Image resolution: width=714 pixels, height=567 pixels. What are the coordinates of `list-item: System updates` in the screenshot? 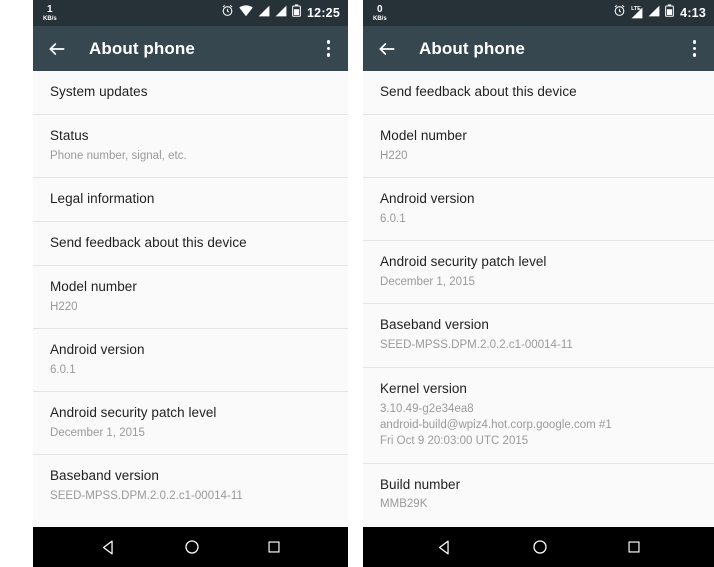 It's located at (190, 93).